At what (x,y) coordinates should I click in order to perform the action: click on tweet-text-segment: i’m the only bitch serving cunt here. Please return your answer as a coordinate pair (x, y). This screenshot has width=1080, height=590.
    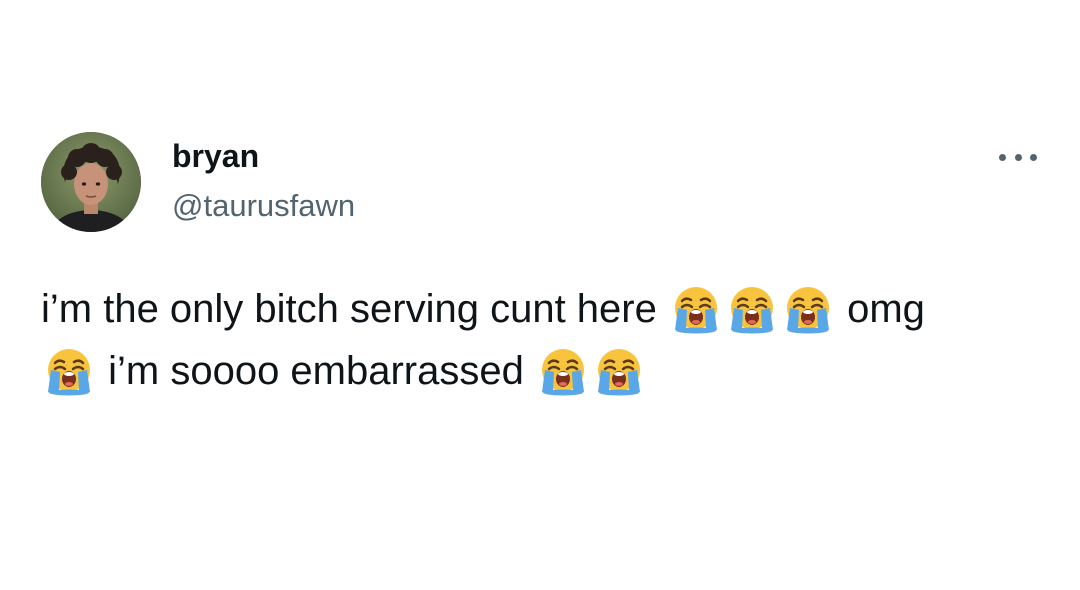
    Looking at the image, I should click on (349, 309).